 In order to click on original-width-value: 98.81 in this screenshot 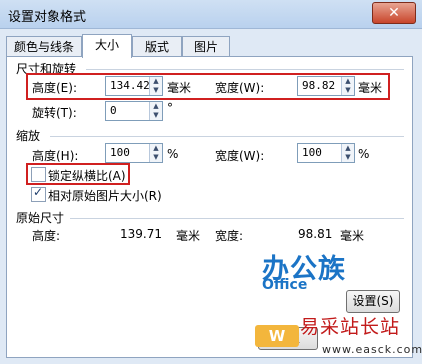, I will do `click(315, 234)`.